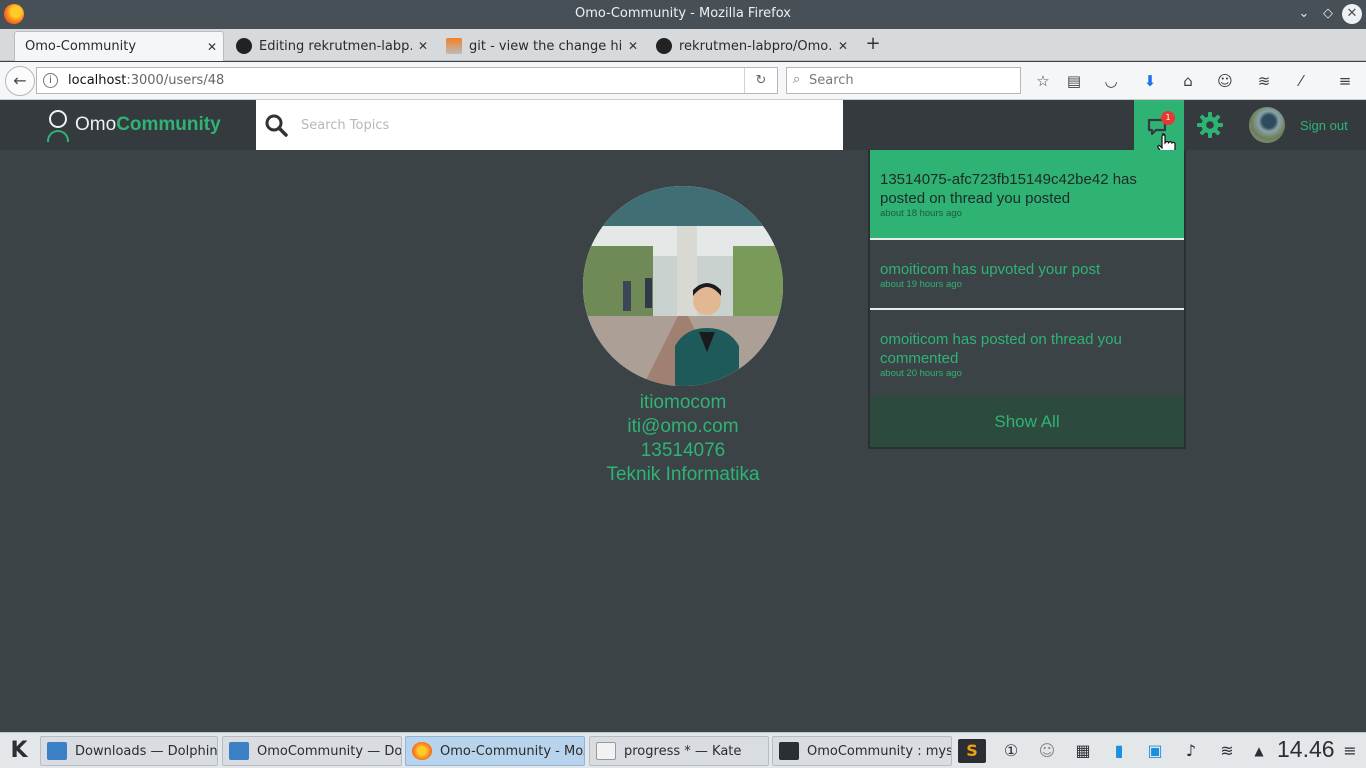 Image resolution: width=1366 pixels, height=768 pixels. Describe the element at coordinates (1259, 751) in the screenshot. I see `tray-expand-icon: ▲` at that location.